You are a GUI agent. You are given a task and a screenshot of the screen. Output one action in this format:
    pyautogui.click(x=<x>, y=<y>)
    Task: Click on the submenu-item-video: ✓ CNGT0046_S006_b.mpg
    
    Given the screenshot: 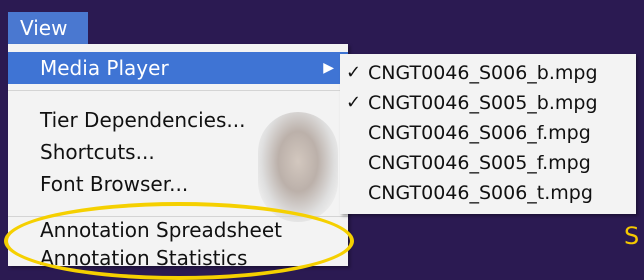 What is the action you would take?
    pyautogui.click(x=488, y=73)
    